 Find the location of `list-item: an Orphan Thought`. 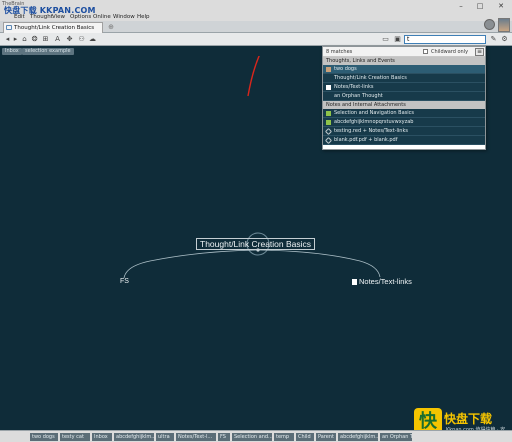

list-item: an Orphan Thought is located at coordinates (404, 96).